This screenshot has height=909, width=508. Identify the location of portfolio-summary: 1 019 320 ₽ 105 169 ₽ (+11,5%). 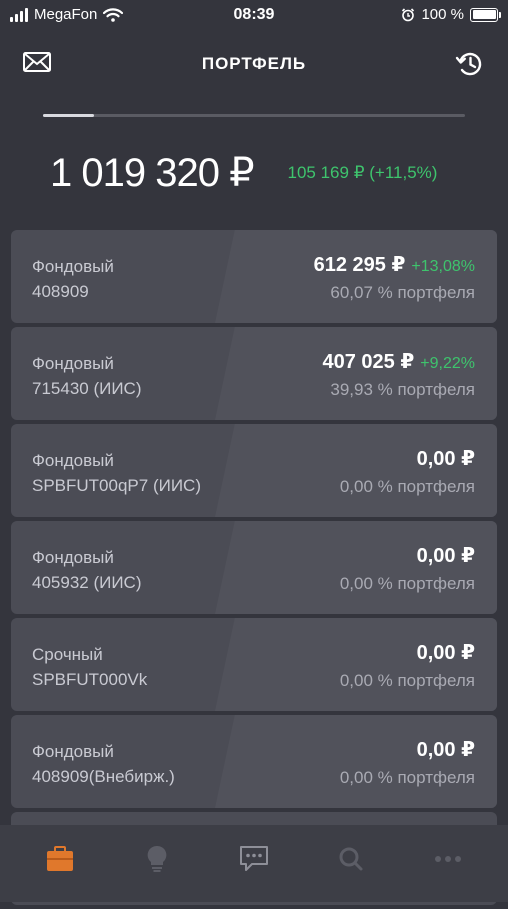
(259, 173).